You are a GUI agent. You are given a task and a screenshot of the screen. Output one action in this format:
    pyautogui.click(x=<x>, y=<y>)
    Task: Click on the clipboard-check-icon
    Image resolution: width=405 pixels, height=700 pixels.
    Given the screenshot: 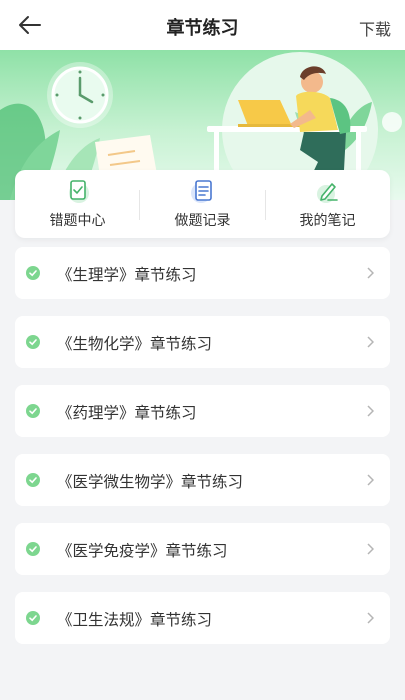 What is the action you would take?
    pyautogui.click(x=78, y=191)
    